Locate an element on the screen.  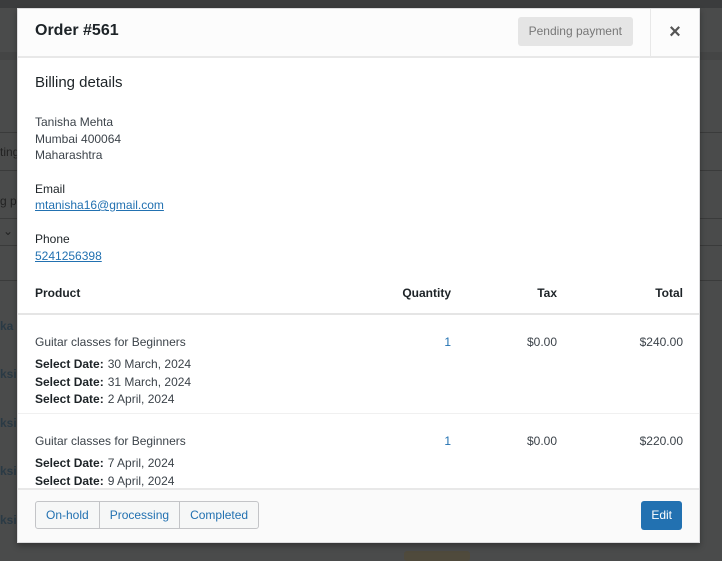
background-link: ka is located at coordinates (7, 326).